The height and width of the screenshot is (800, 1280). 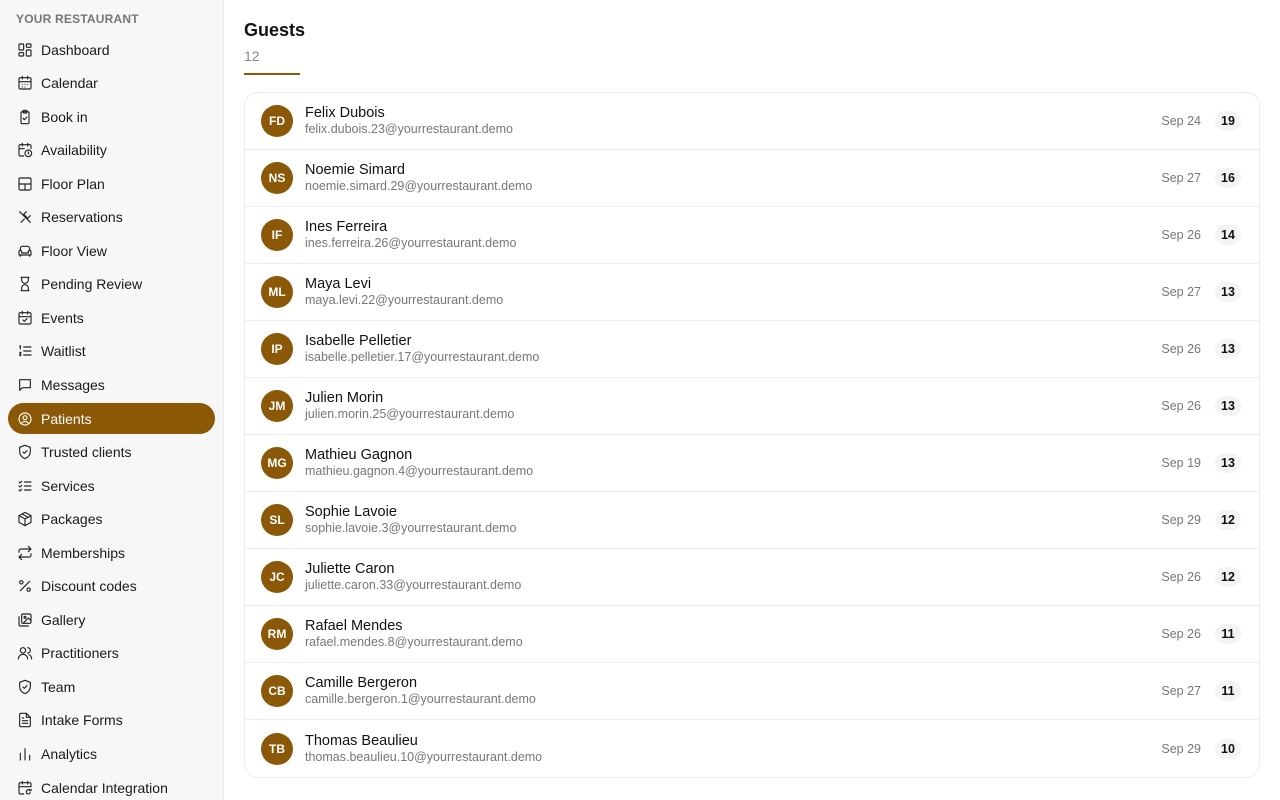 I want to click on images-icon, so click(x=24, y=619).